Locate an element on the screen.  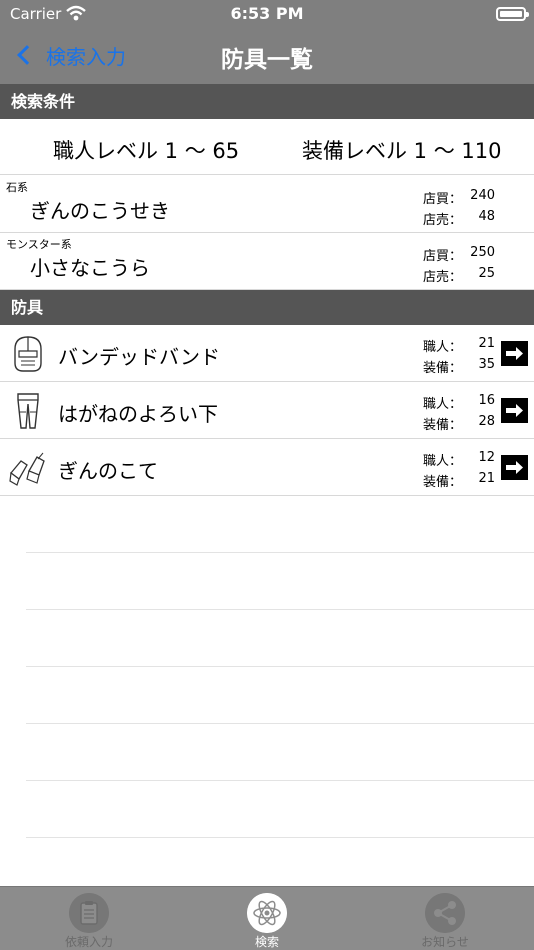
share-icon is located at coordinates (445, 913).